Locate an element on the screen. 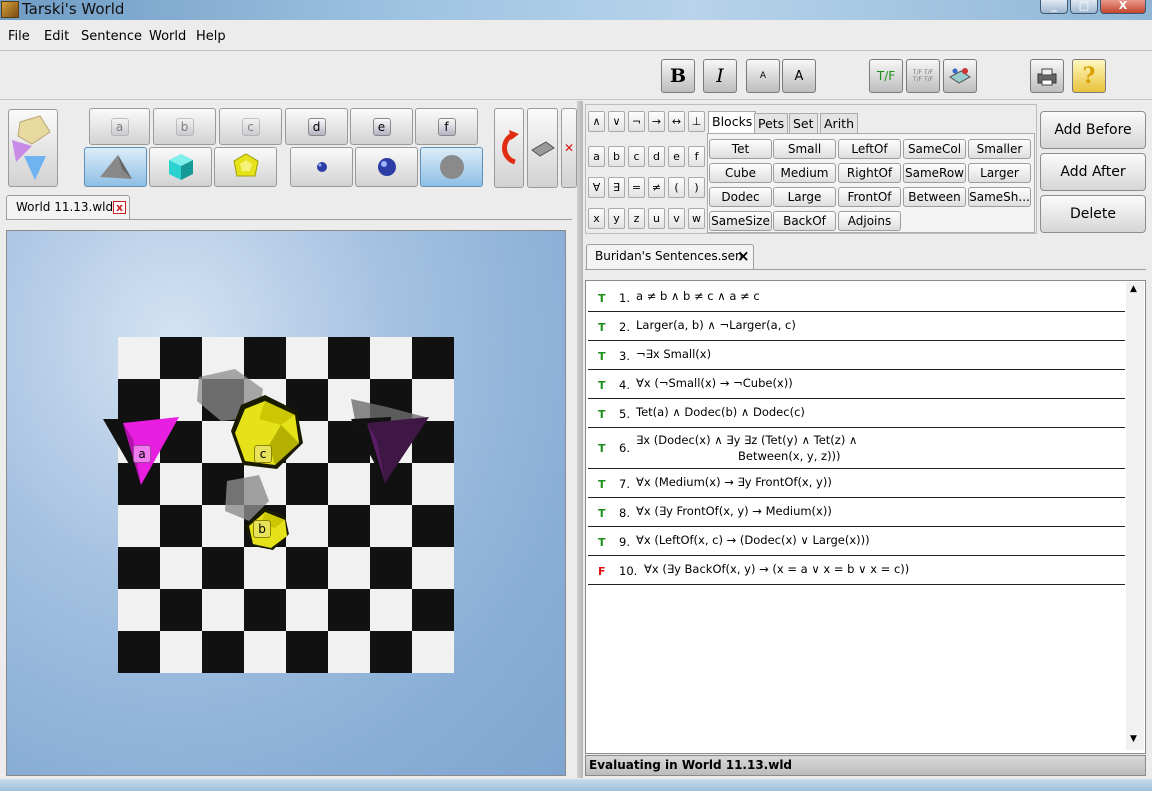 This screenshot has width=1152, height=791. panel-splitter is located at coordinates (580, 439).